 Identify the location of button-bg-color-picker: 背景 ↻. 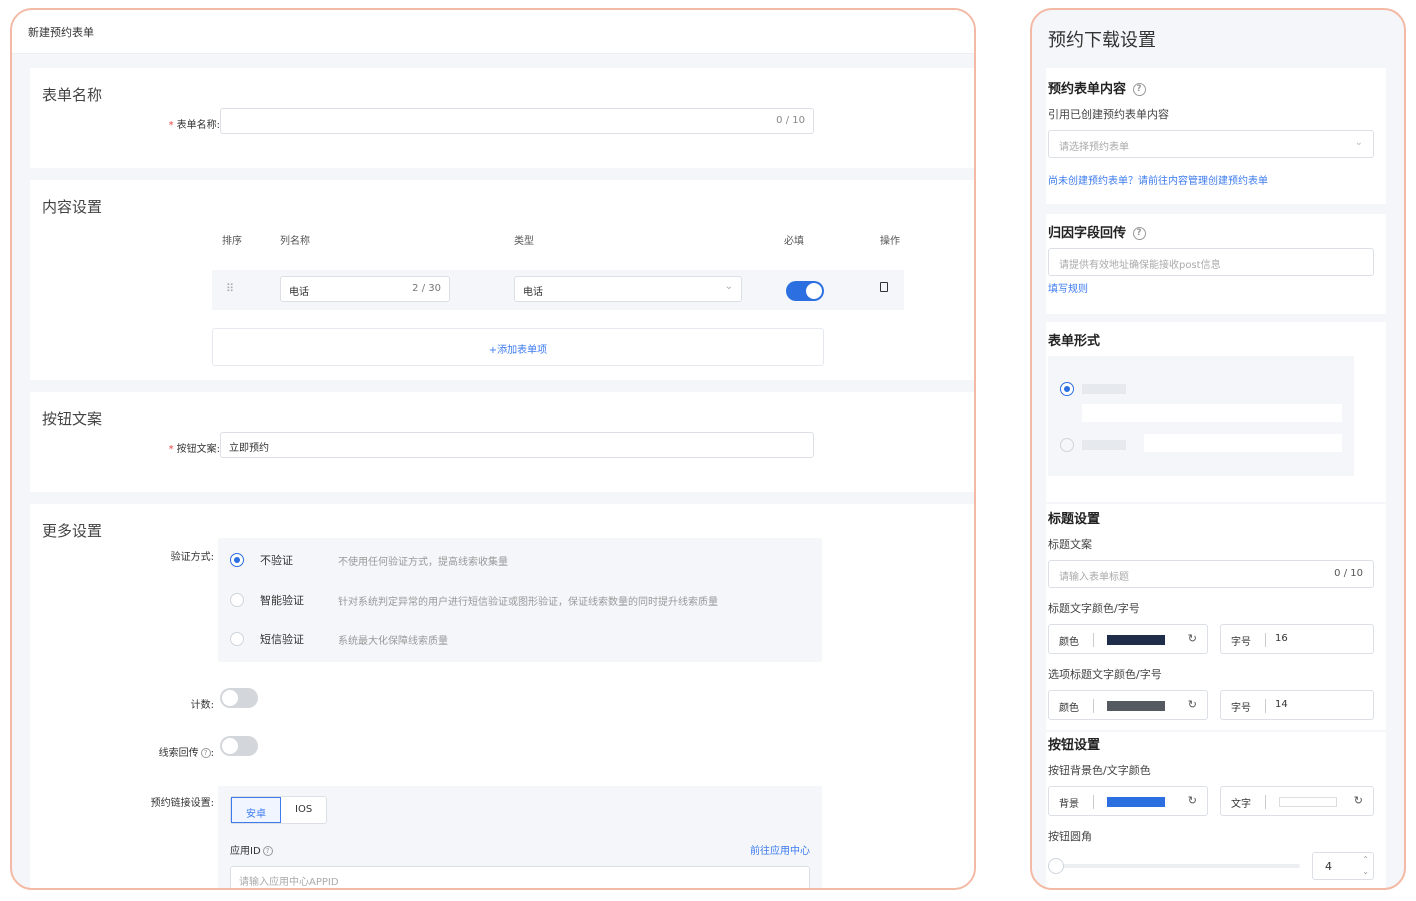
(1128, 801).